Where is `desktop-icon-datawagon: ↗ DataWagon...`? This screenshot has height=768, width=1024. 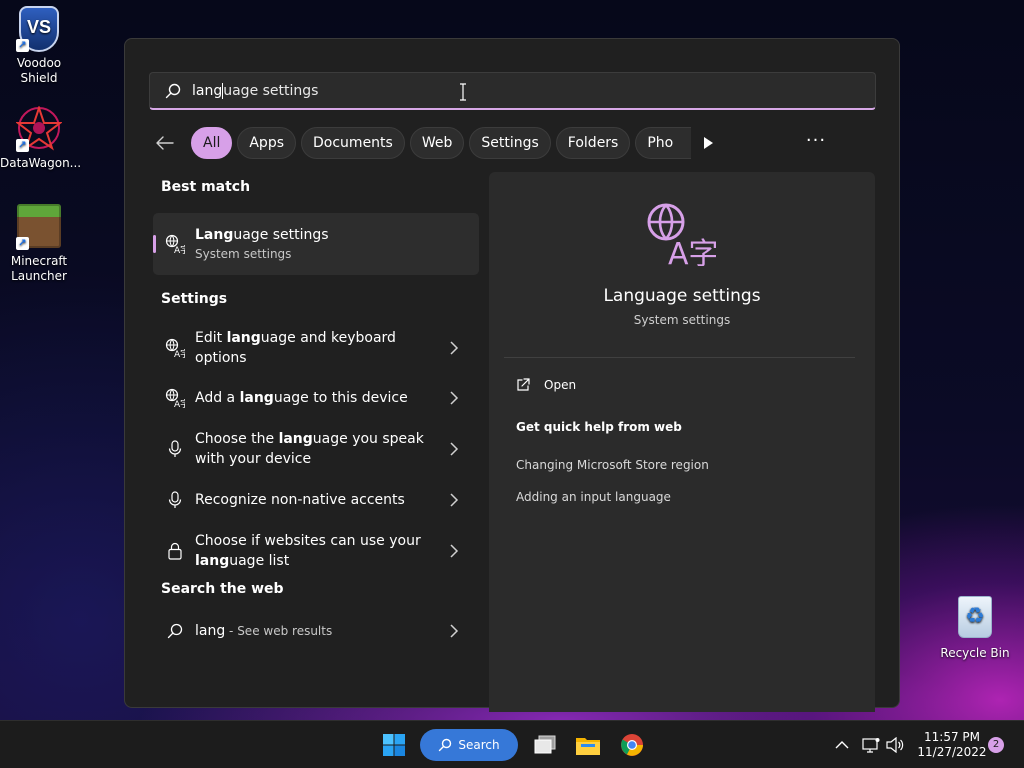 desktop-icon-datawagon: ↗ DataWagon... is located at coordinates (41, 137).